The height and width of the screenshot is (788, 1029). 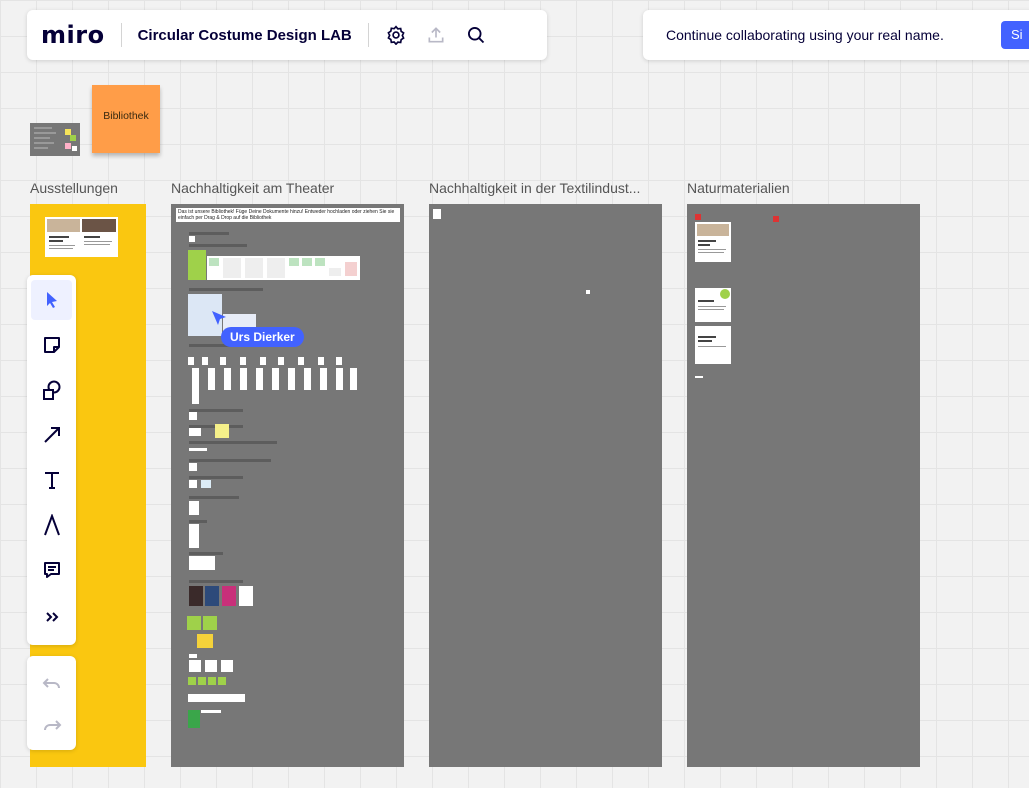 I want to click on shapes-tool, so click(x=51, y=390).